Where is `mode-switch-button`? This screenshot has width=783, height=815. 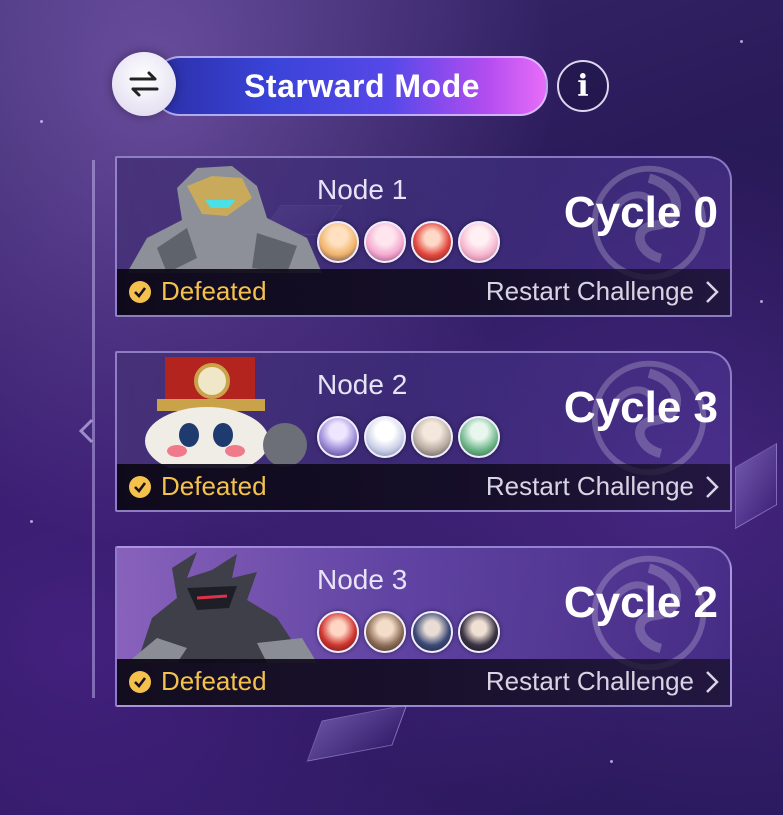
mode-switch-button is located at coordinates (144, 84).